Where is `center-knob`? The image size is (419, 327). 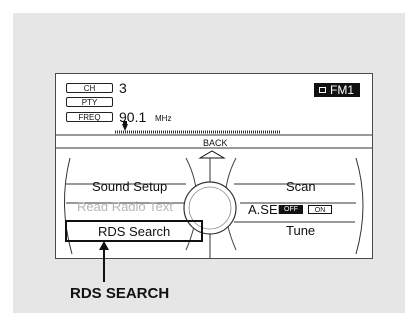
center-knob is located at coordinates (210, 208).